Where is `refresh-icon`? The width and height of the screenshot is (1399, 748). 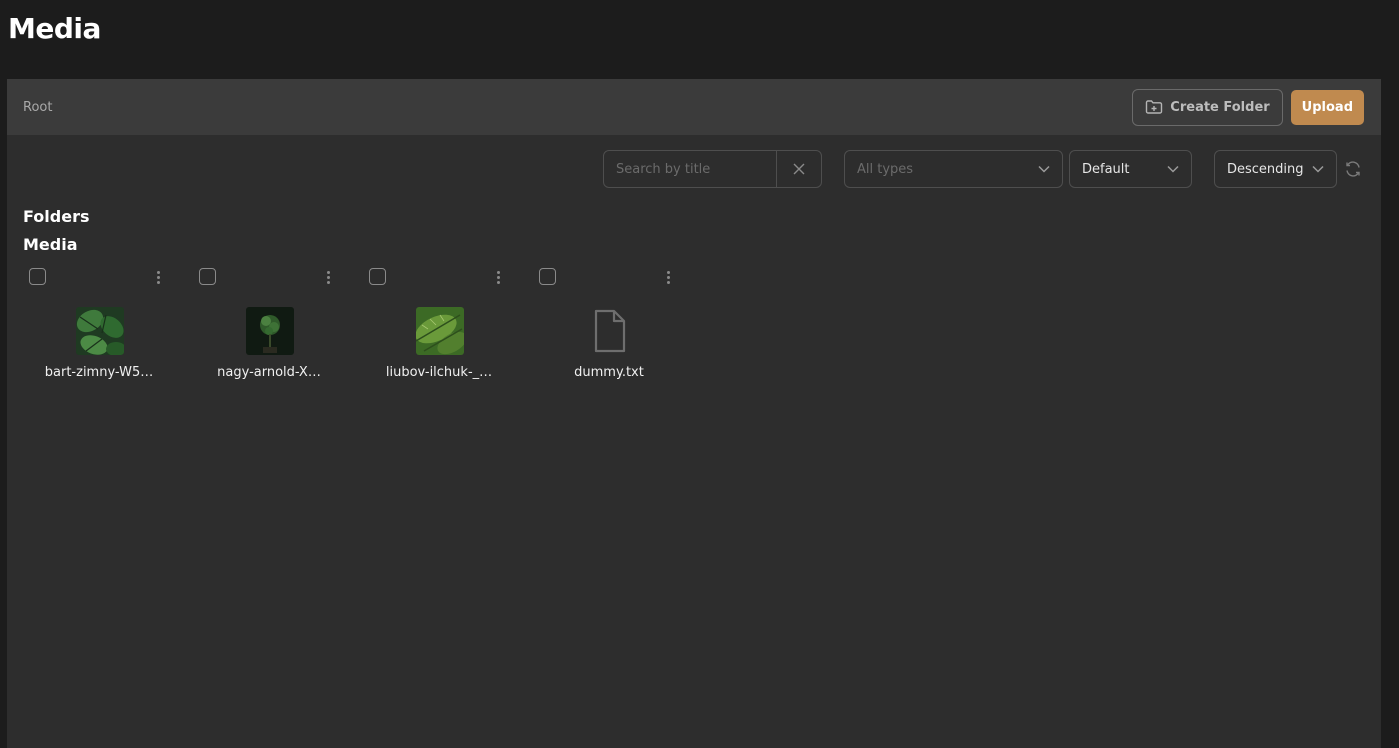 refresh-icon is located at coordinates (1353, 169).